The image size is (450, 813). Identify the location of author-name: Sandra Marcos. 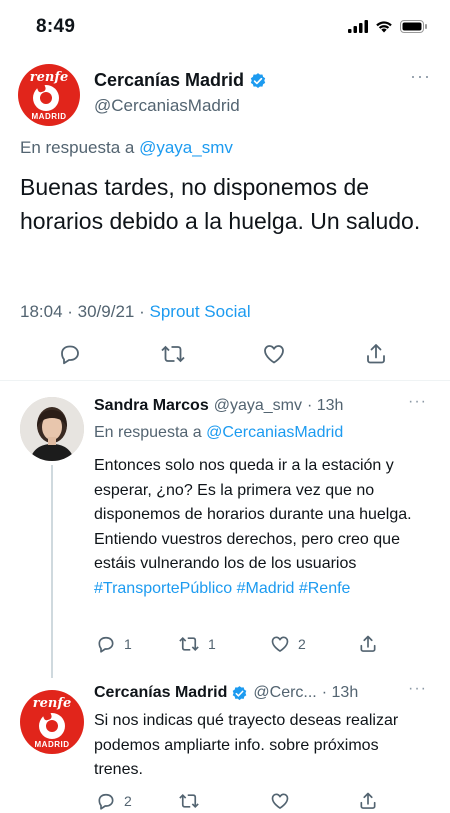
(151, 406).